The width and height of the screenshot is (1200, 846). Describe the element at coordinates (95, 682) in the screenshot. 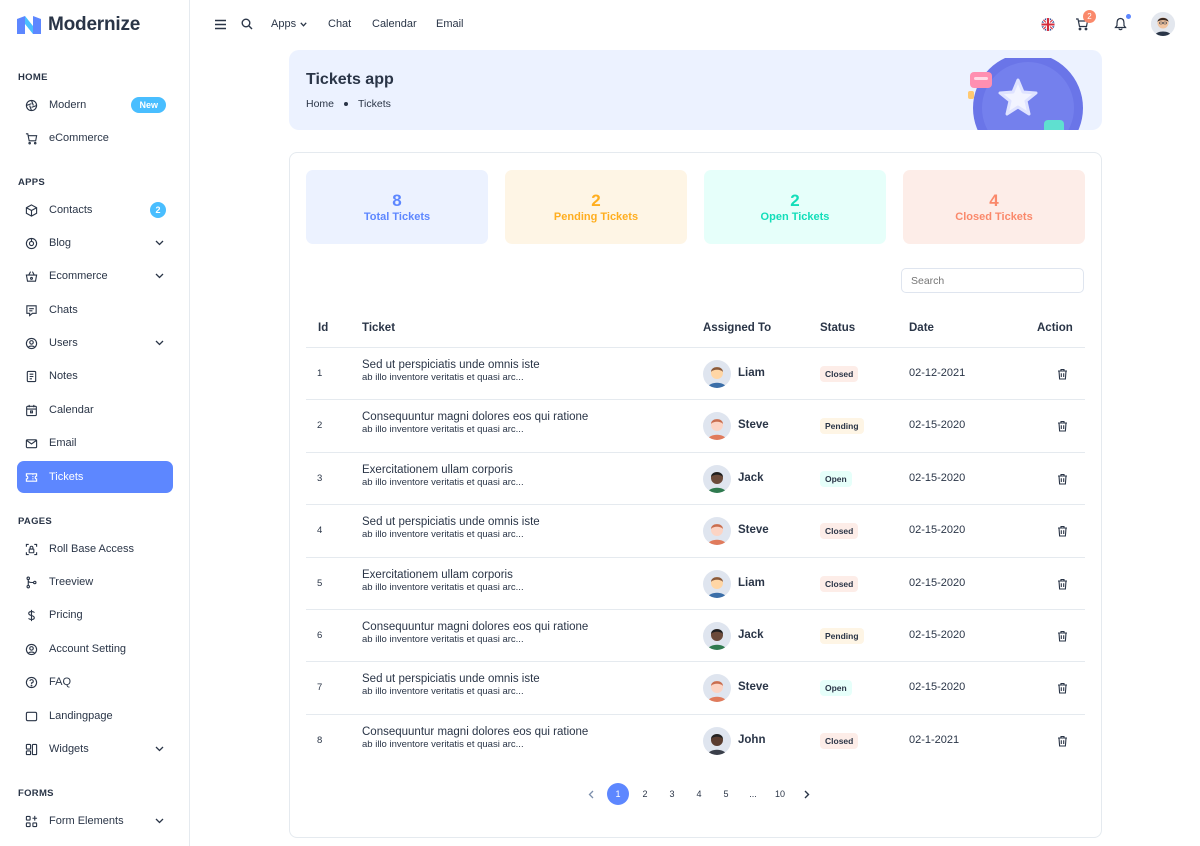

I see `sidebar-item-faq: FAQ` at that location.